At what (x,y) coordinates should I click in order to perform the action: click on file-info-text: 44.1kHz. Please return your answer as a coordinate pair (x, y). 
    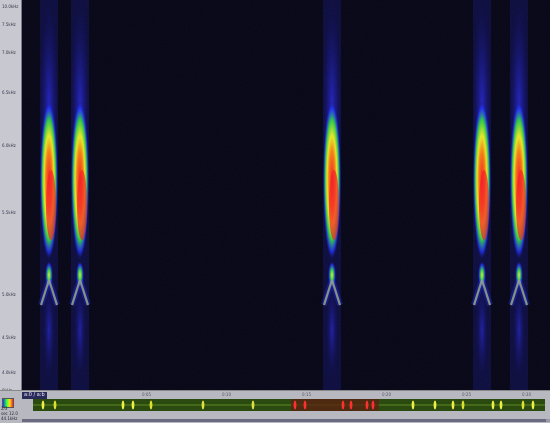
    Looking at the image, I should click on (9, 418).